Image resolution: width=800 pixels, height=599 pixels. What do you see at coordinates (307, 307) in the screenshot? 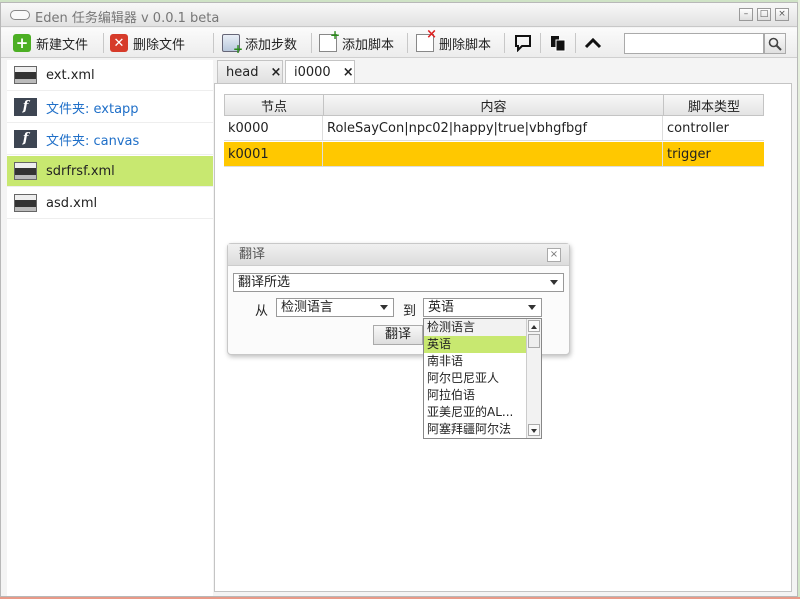
I see `select-value: 检测语言` at bounding box center [307, 307].